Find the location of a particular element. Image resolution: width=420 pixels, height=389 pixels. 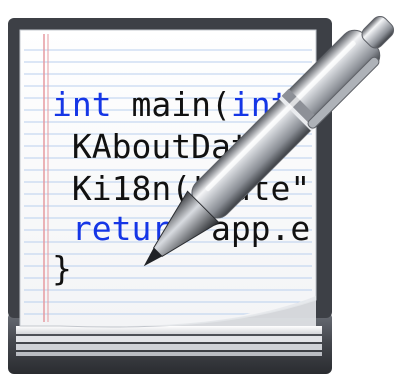

code-token: } is located at coordinates (62, 268).